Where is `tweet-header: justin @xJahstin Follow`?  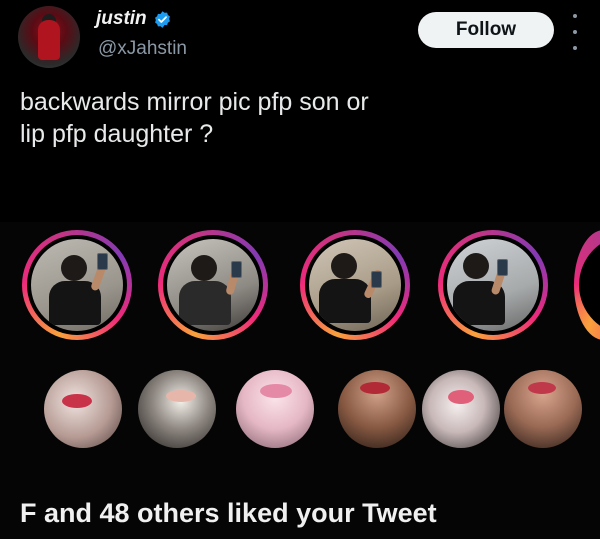 tweet-header: justin @xJahstin Follow is located at coordinates (300, 40).